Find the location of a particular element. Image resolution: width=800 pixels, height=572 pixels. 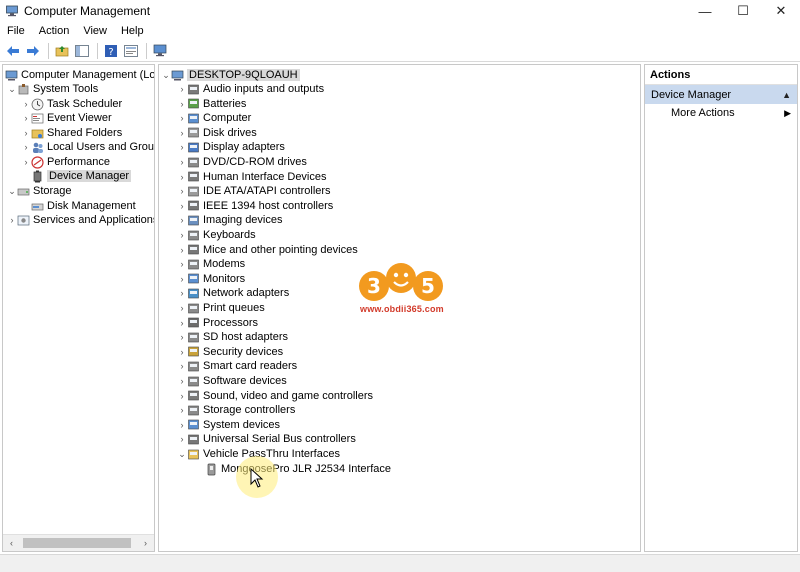

device-category-smart-card-readers: › Smart card readers is located at coordinates (237, 366).